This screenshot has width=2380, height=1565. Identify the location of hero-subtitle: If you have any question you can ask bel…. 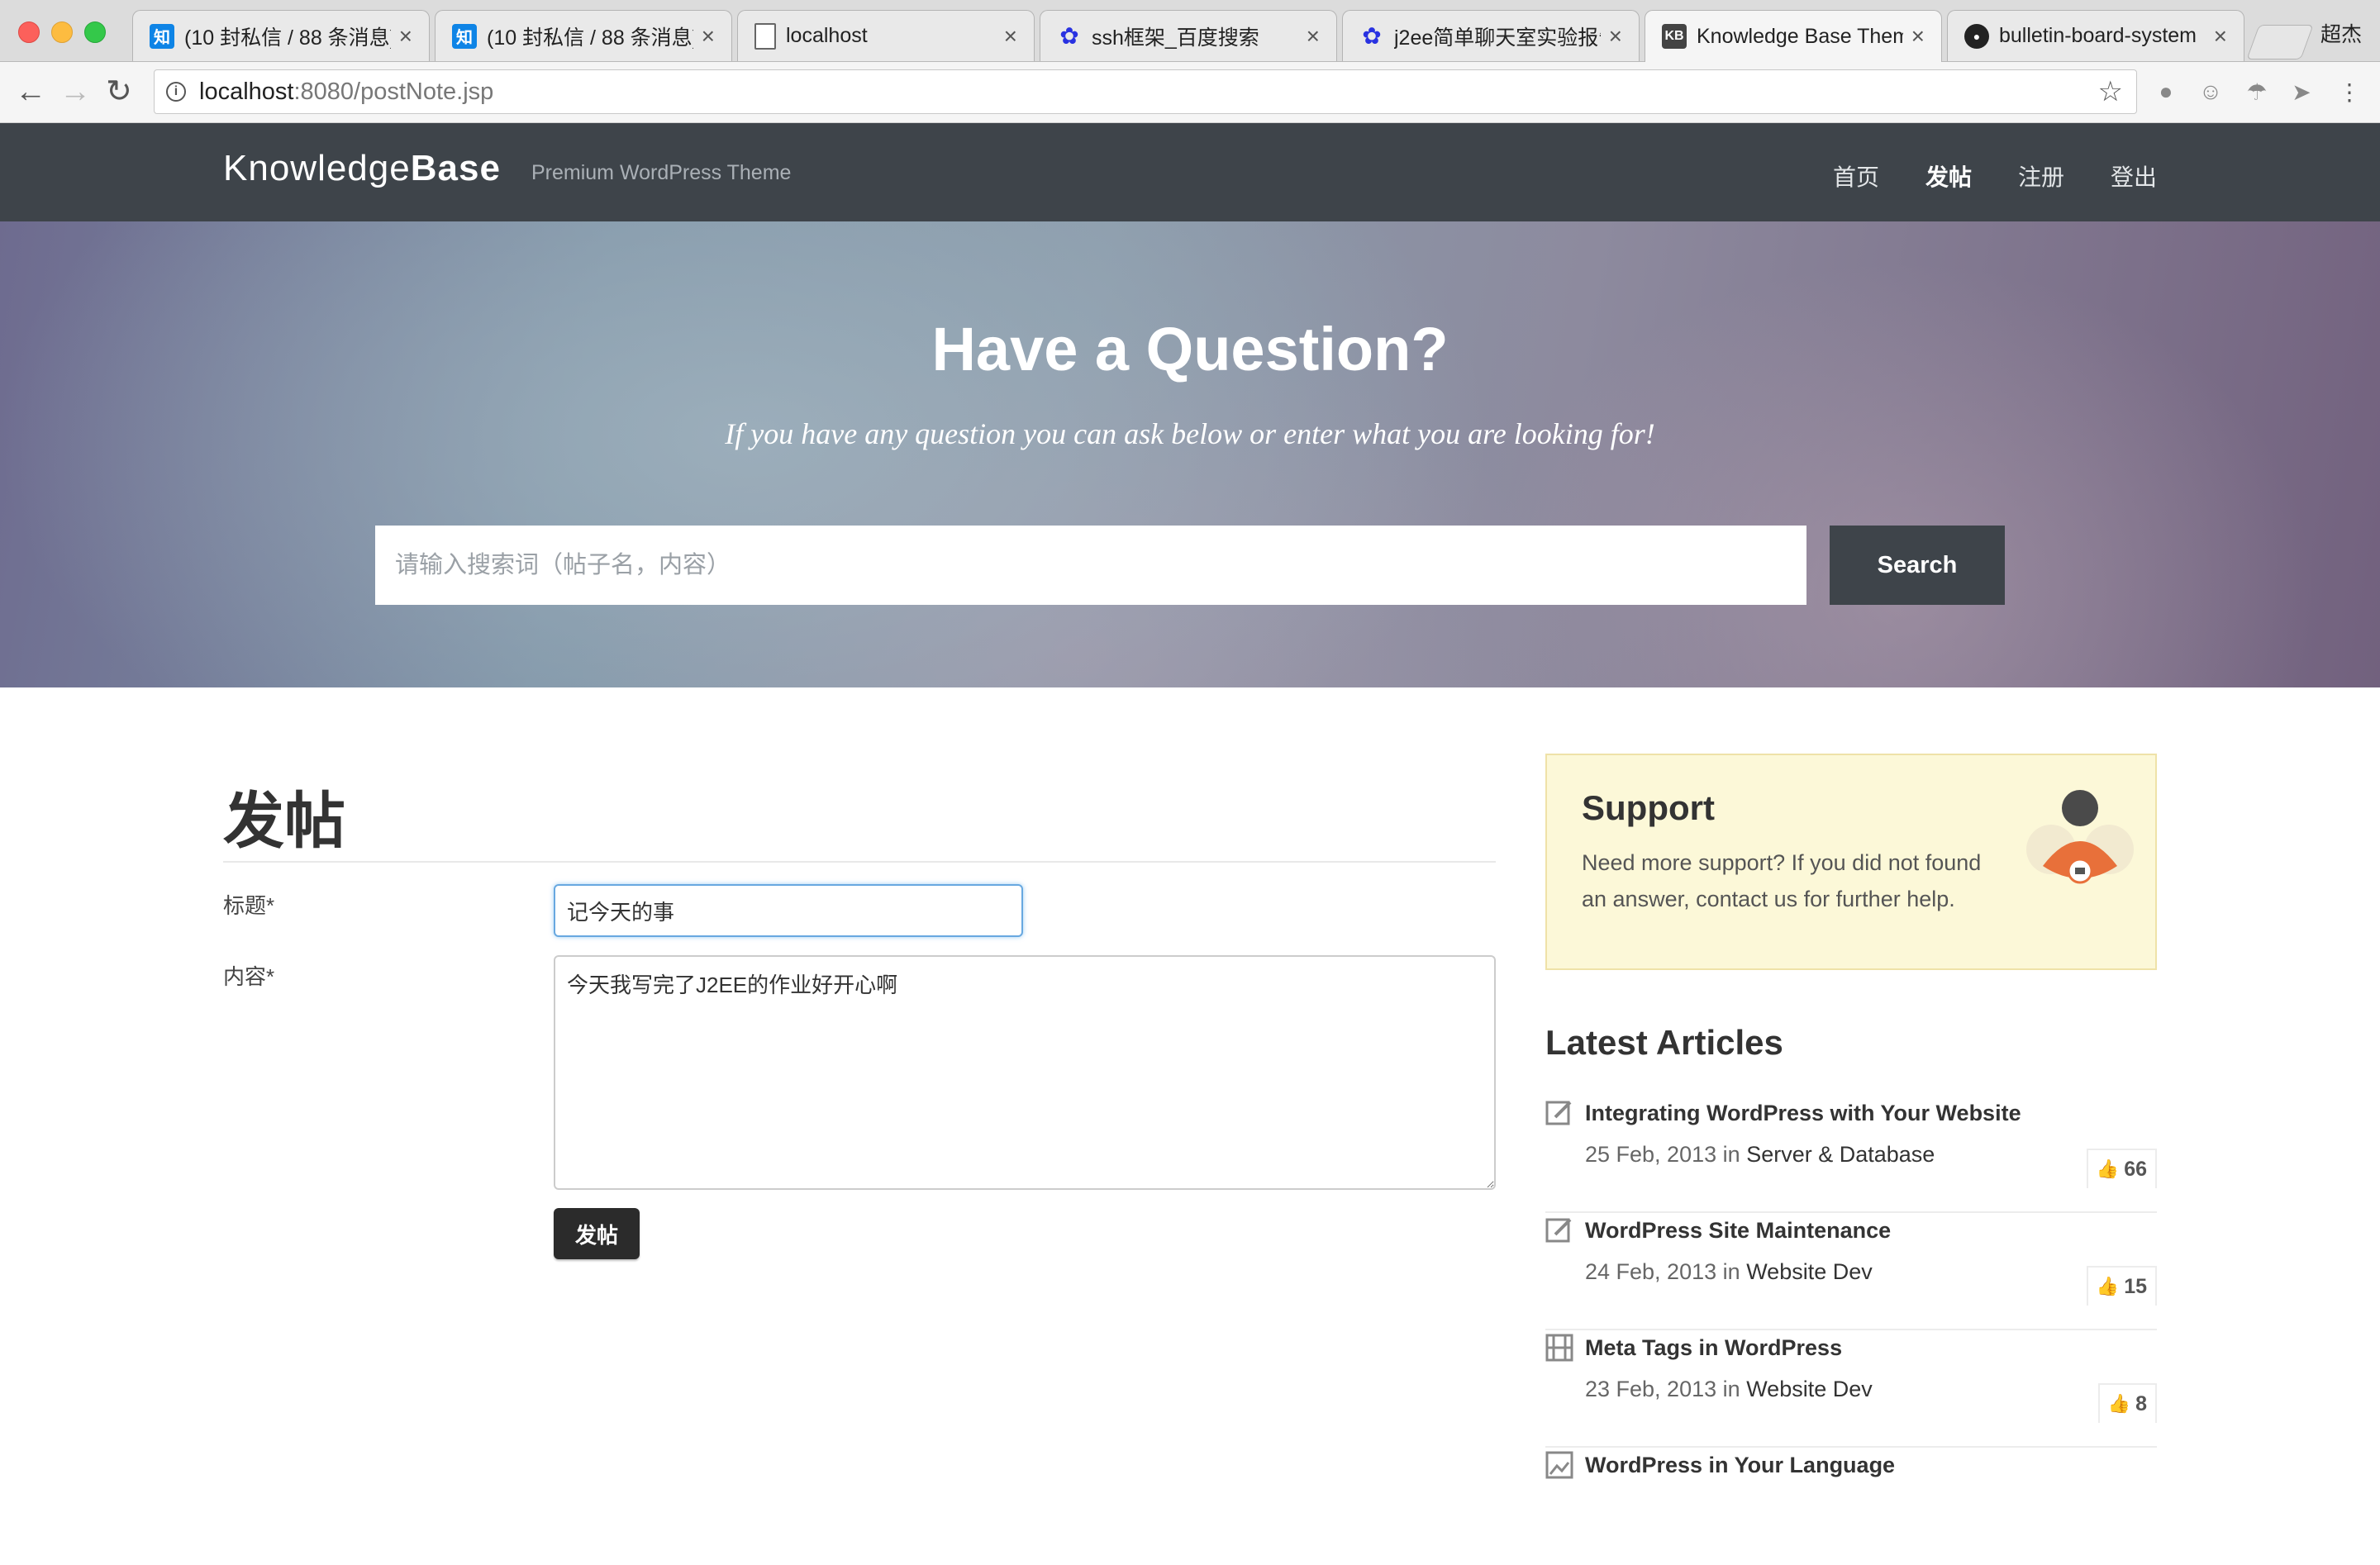
(1190, 433).